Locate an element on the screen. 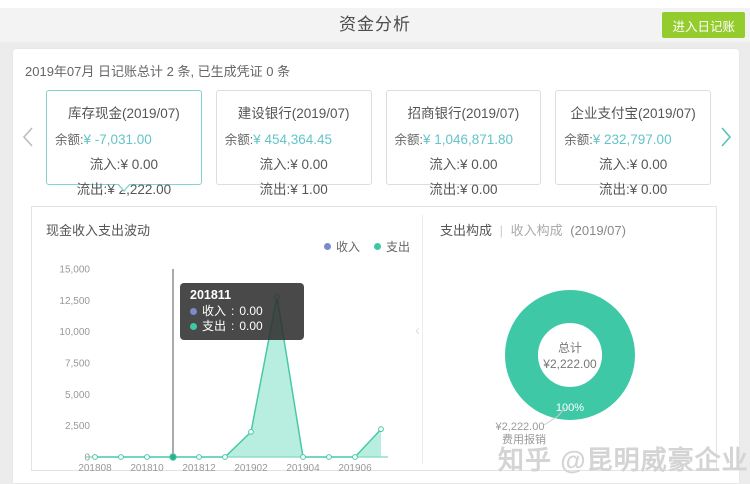 The image size is (750, 484). donut-slice-percent: 100% is located at coordinates (570, 408).